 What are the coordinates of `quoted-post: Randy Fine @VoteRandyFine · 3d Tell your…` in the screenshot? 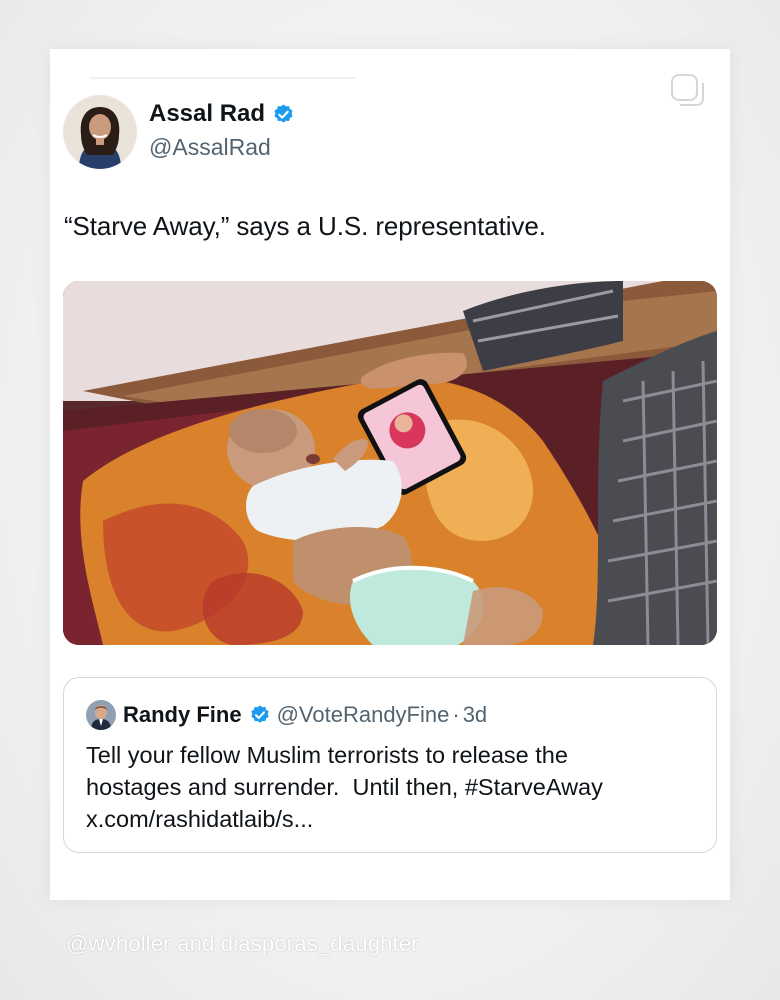 It's located at (390, 765).